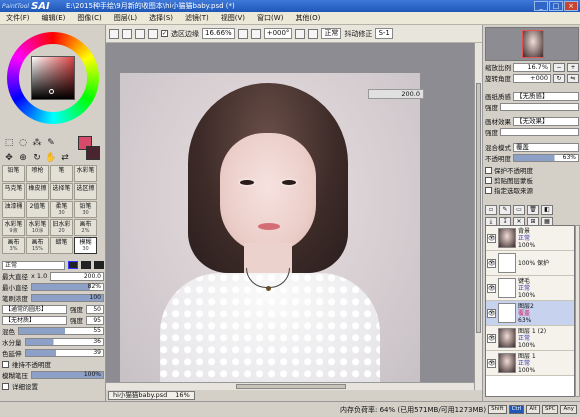 The height and width of the screenshot is (417, 580). Describe the element at coordinates (573, 67) in the screenshot. I see `nav-zoom-plus-icon: +` at that location.